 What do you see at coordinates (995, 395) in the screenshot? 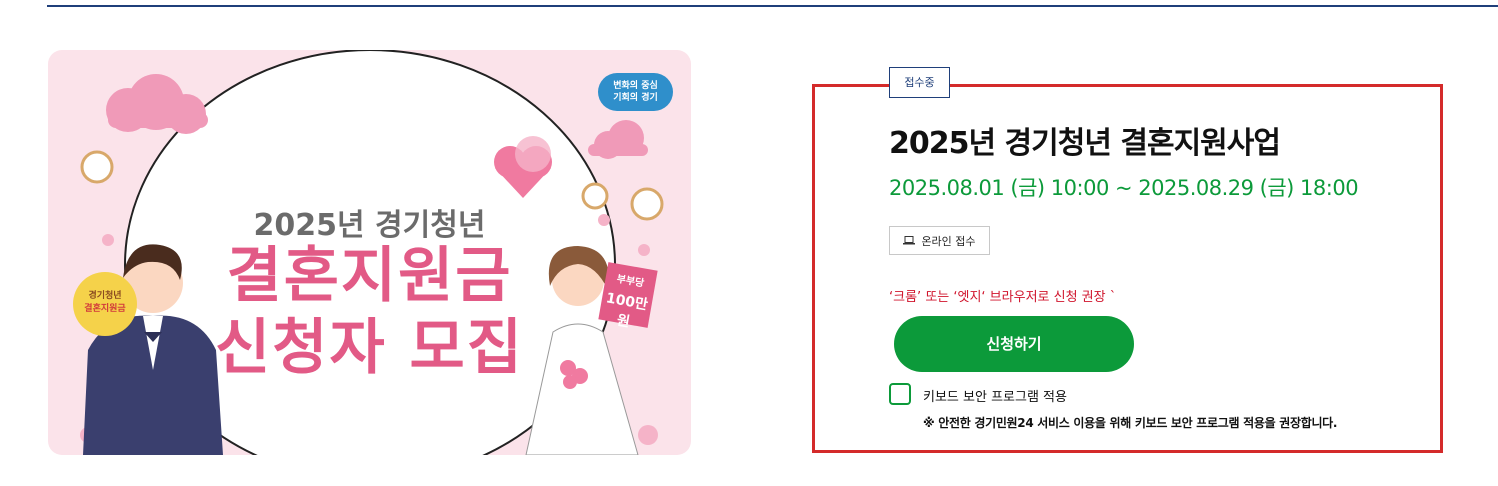
I see `keyboard-security-label: 키보드 보안 프로그램 적용` at bounding box center [995, 395].